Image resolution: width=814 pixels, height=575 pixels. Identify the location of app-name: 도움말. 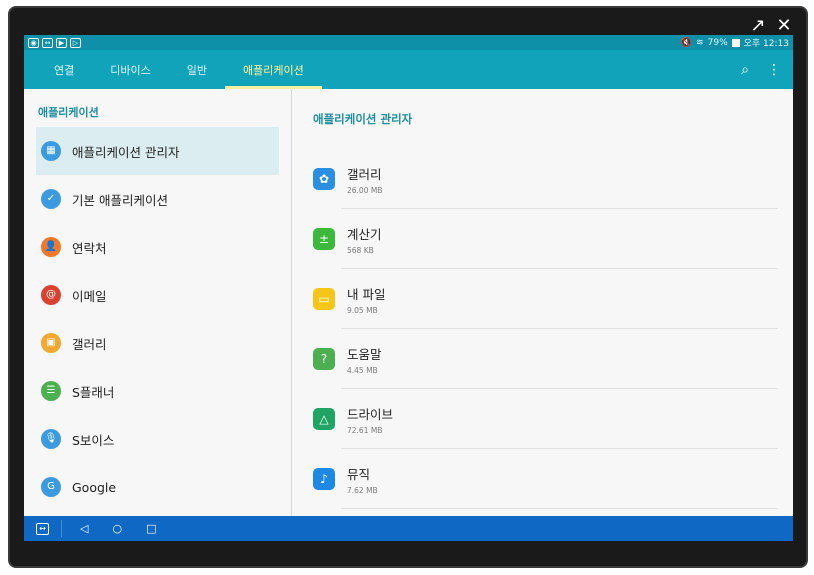
(364, 354).